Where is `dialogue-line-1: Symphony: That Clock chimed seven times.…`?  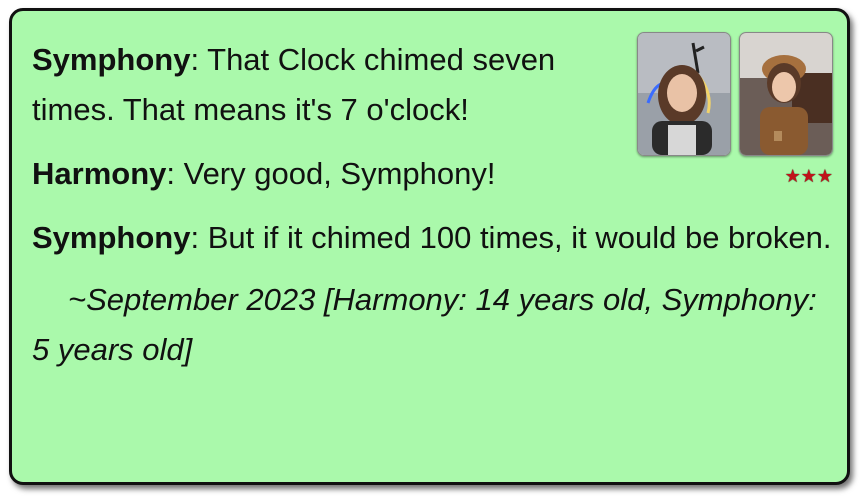
dialogue-line-1: Symphony: That Clock chimed seven times.… is located at coordinates (337, 85).